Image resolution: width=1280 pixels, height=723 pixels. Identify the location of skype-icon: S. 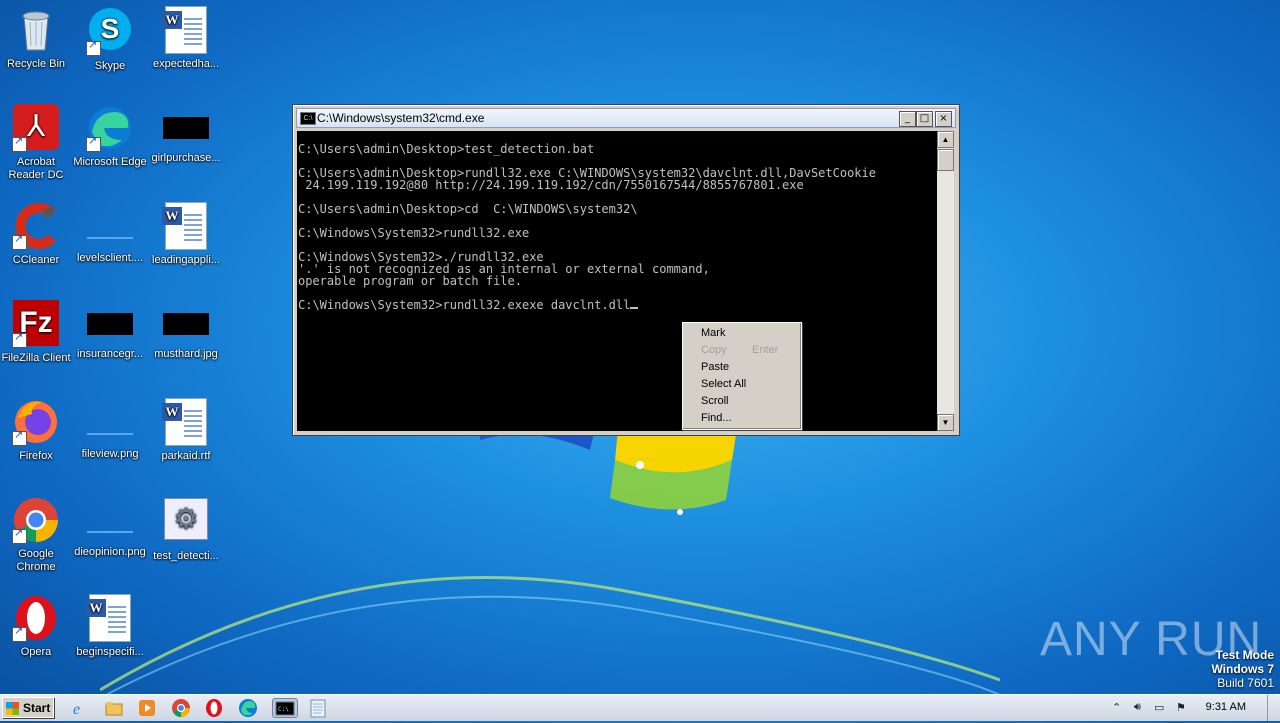
(110, 32).